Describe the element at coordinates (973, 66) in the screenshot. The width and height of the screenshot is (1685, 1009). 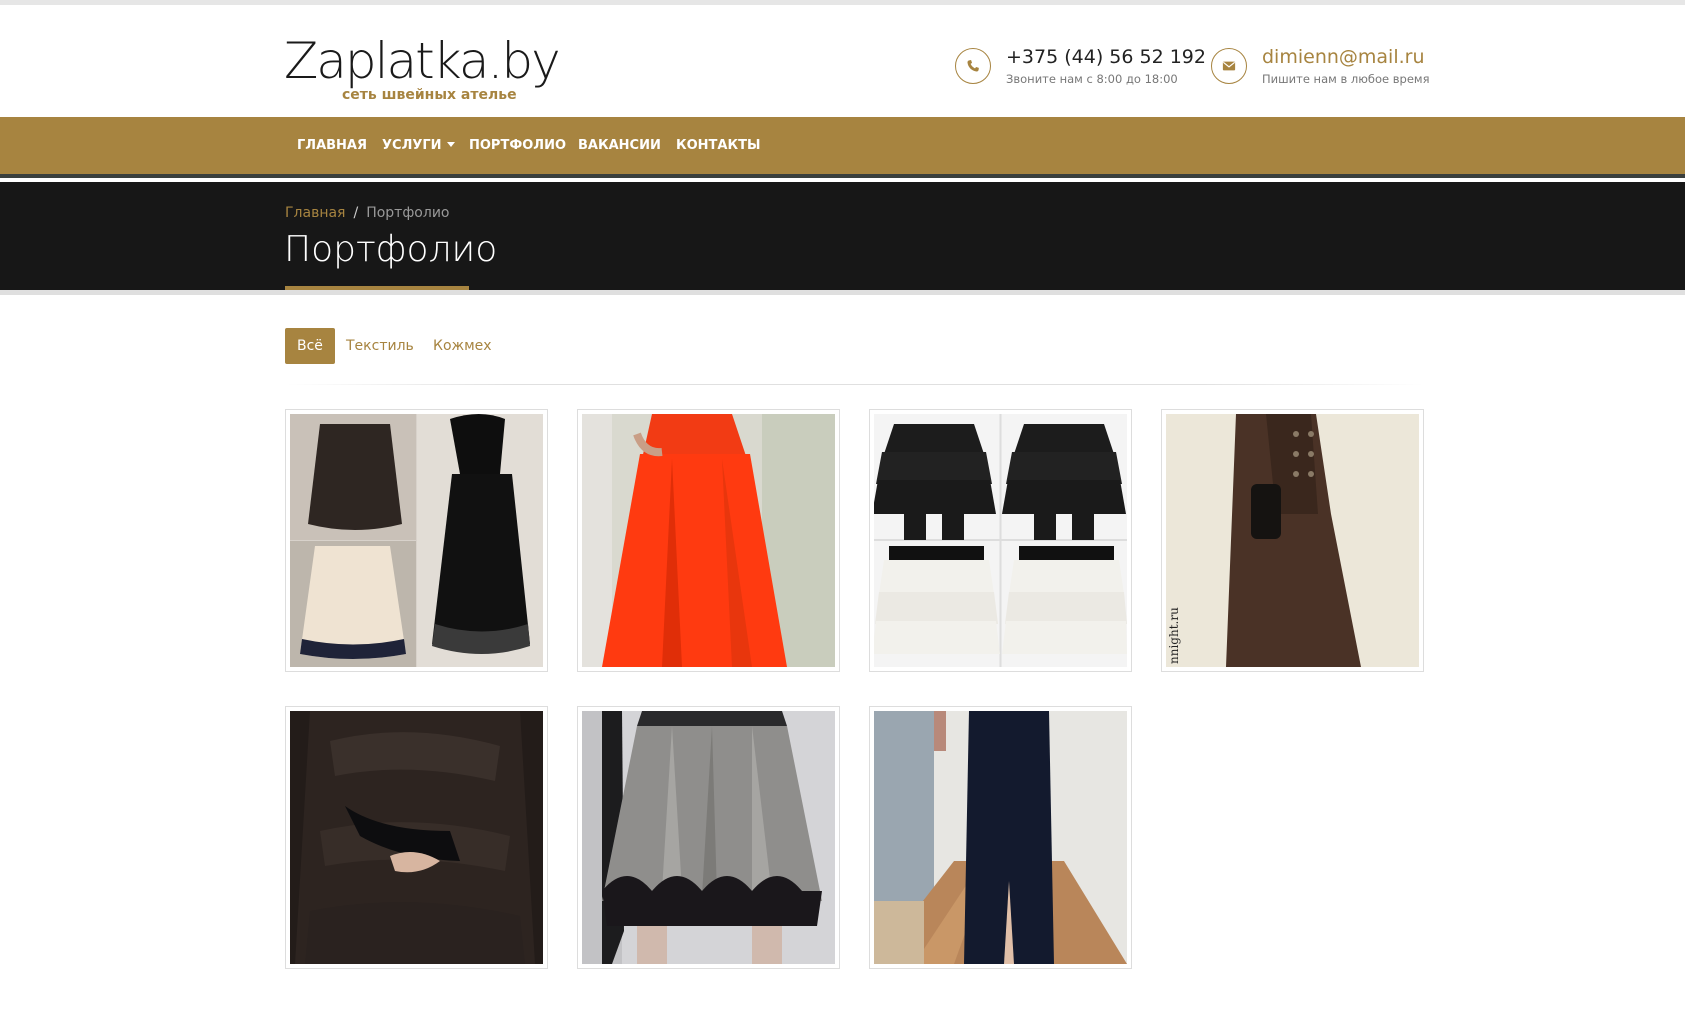
I see `phone-icon` at that location.